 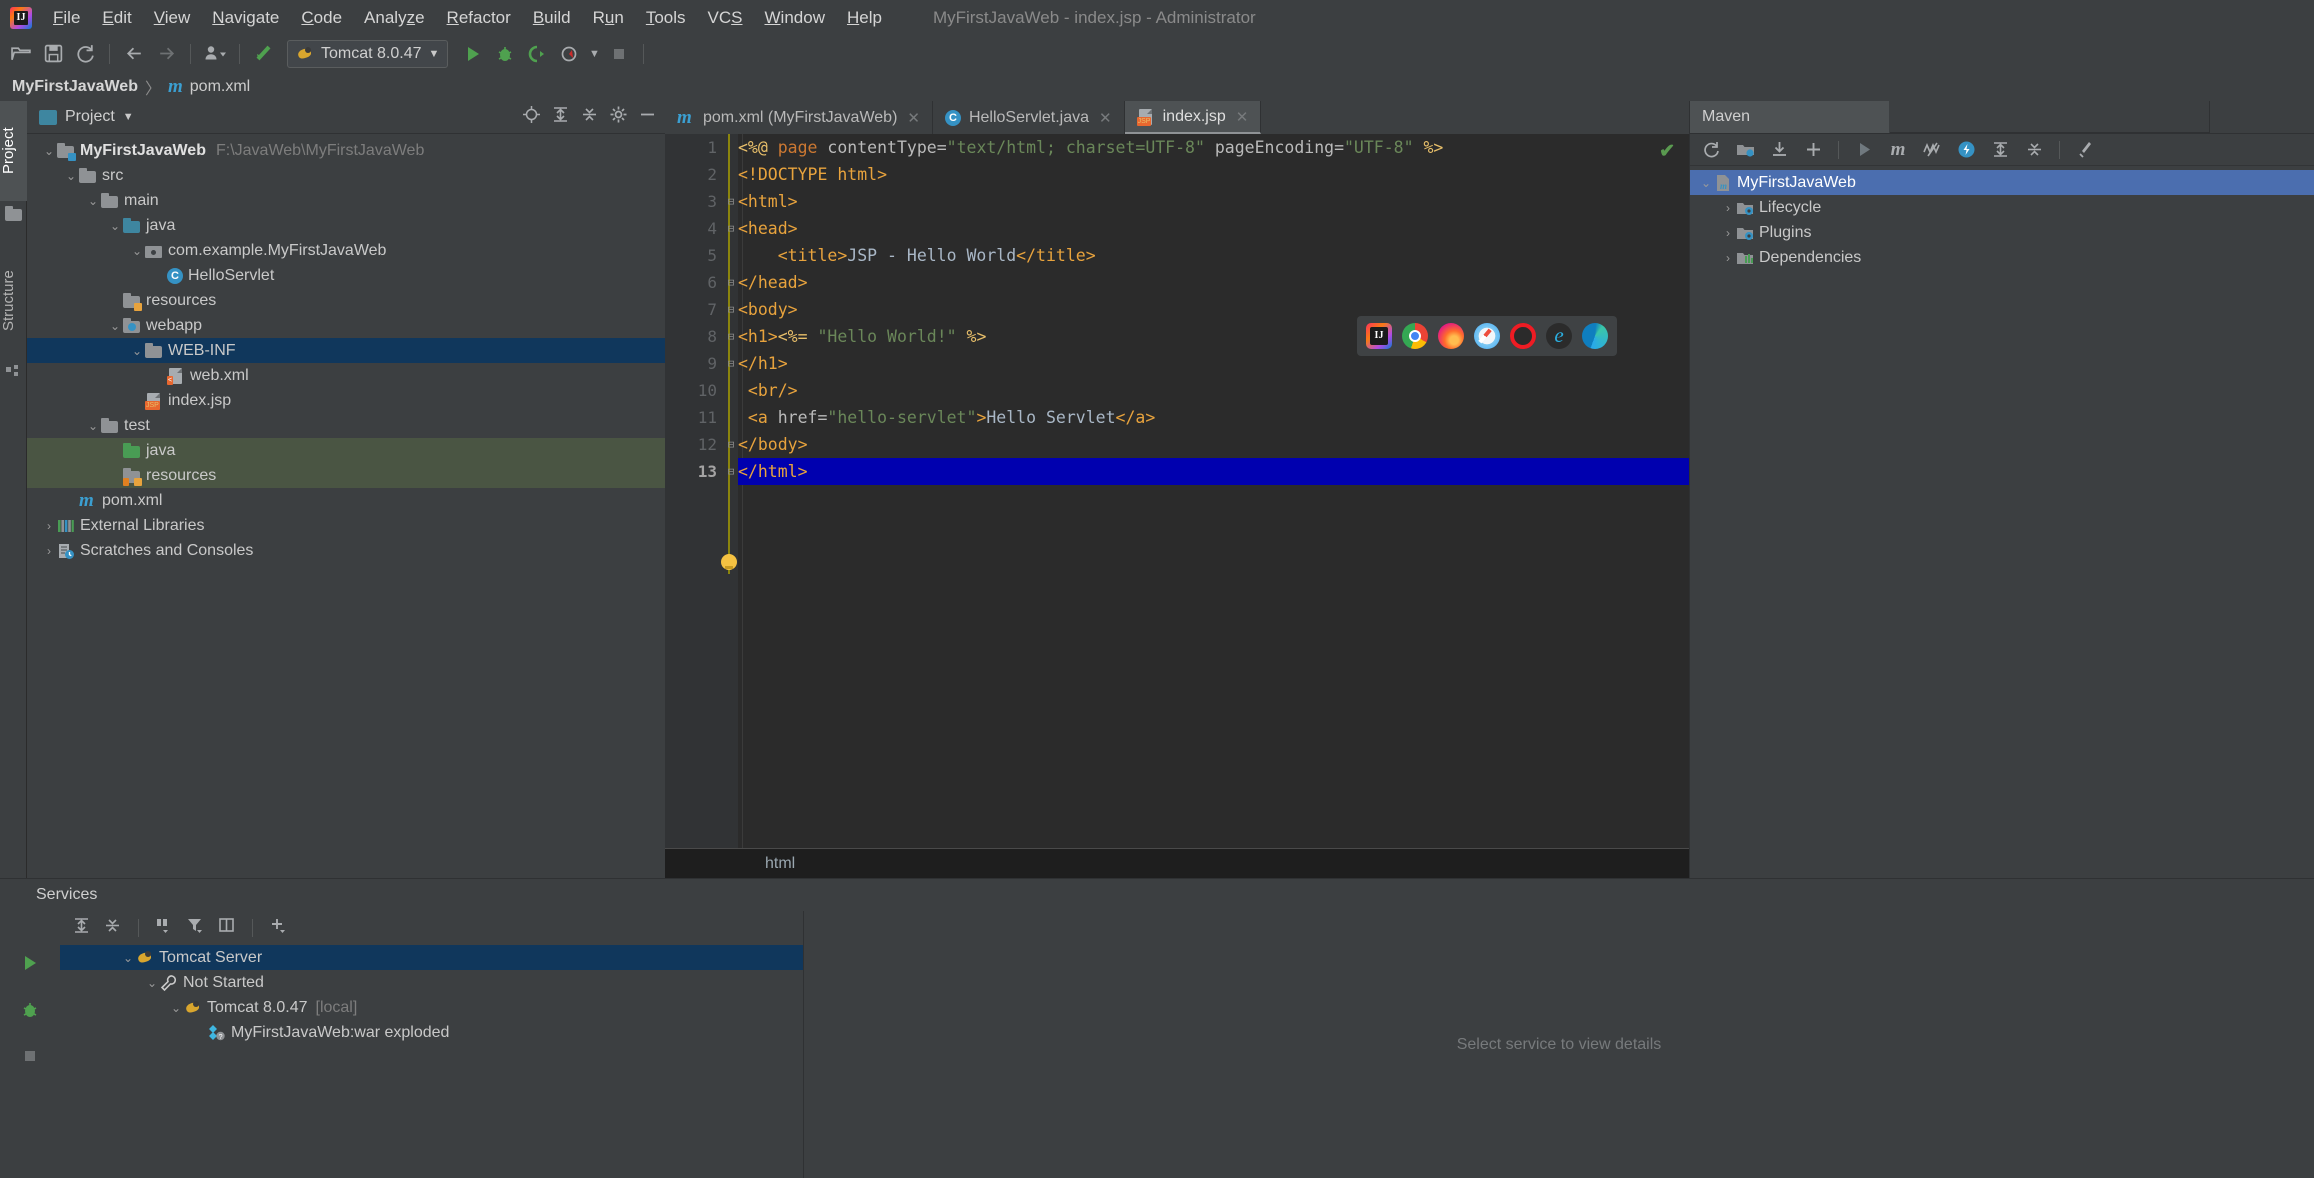 What do you see at coordinates (1932, 150) in the screenshot?
I see `toggle-skip-tests-icon` at bounding box center [1932, 150].